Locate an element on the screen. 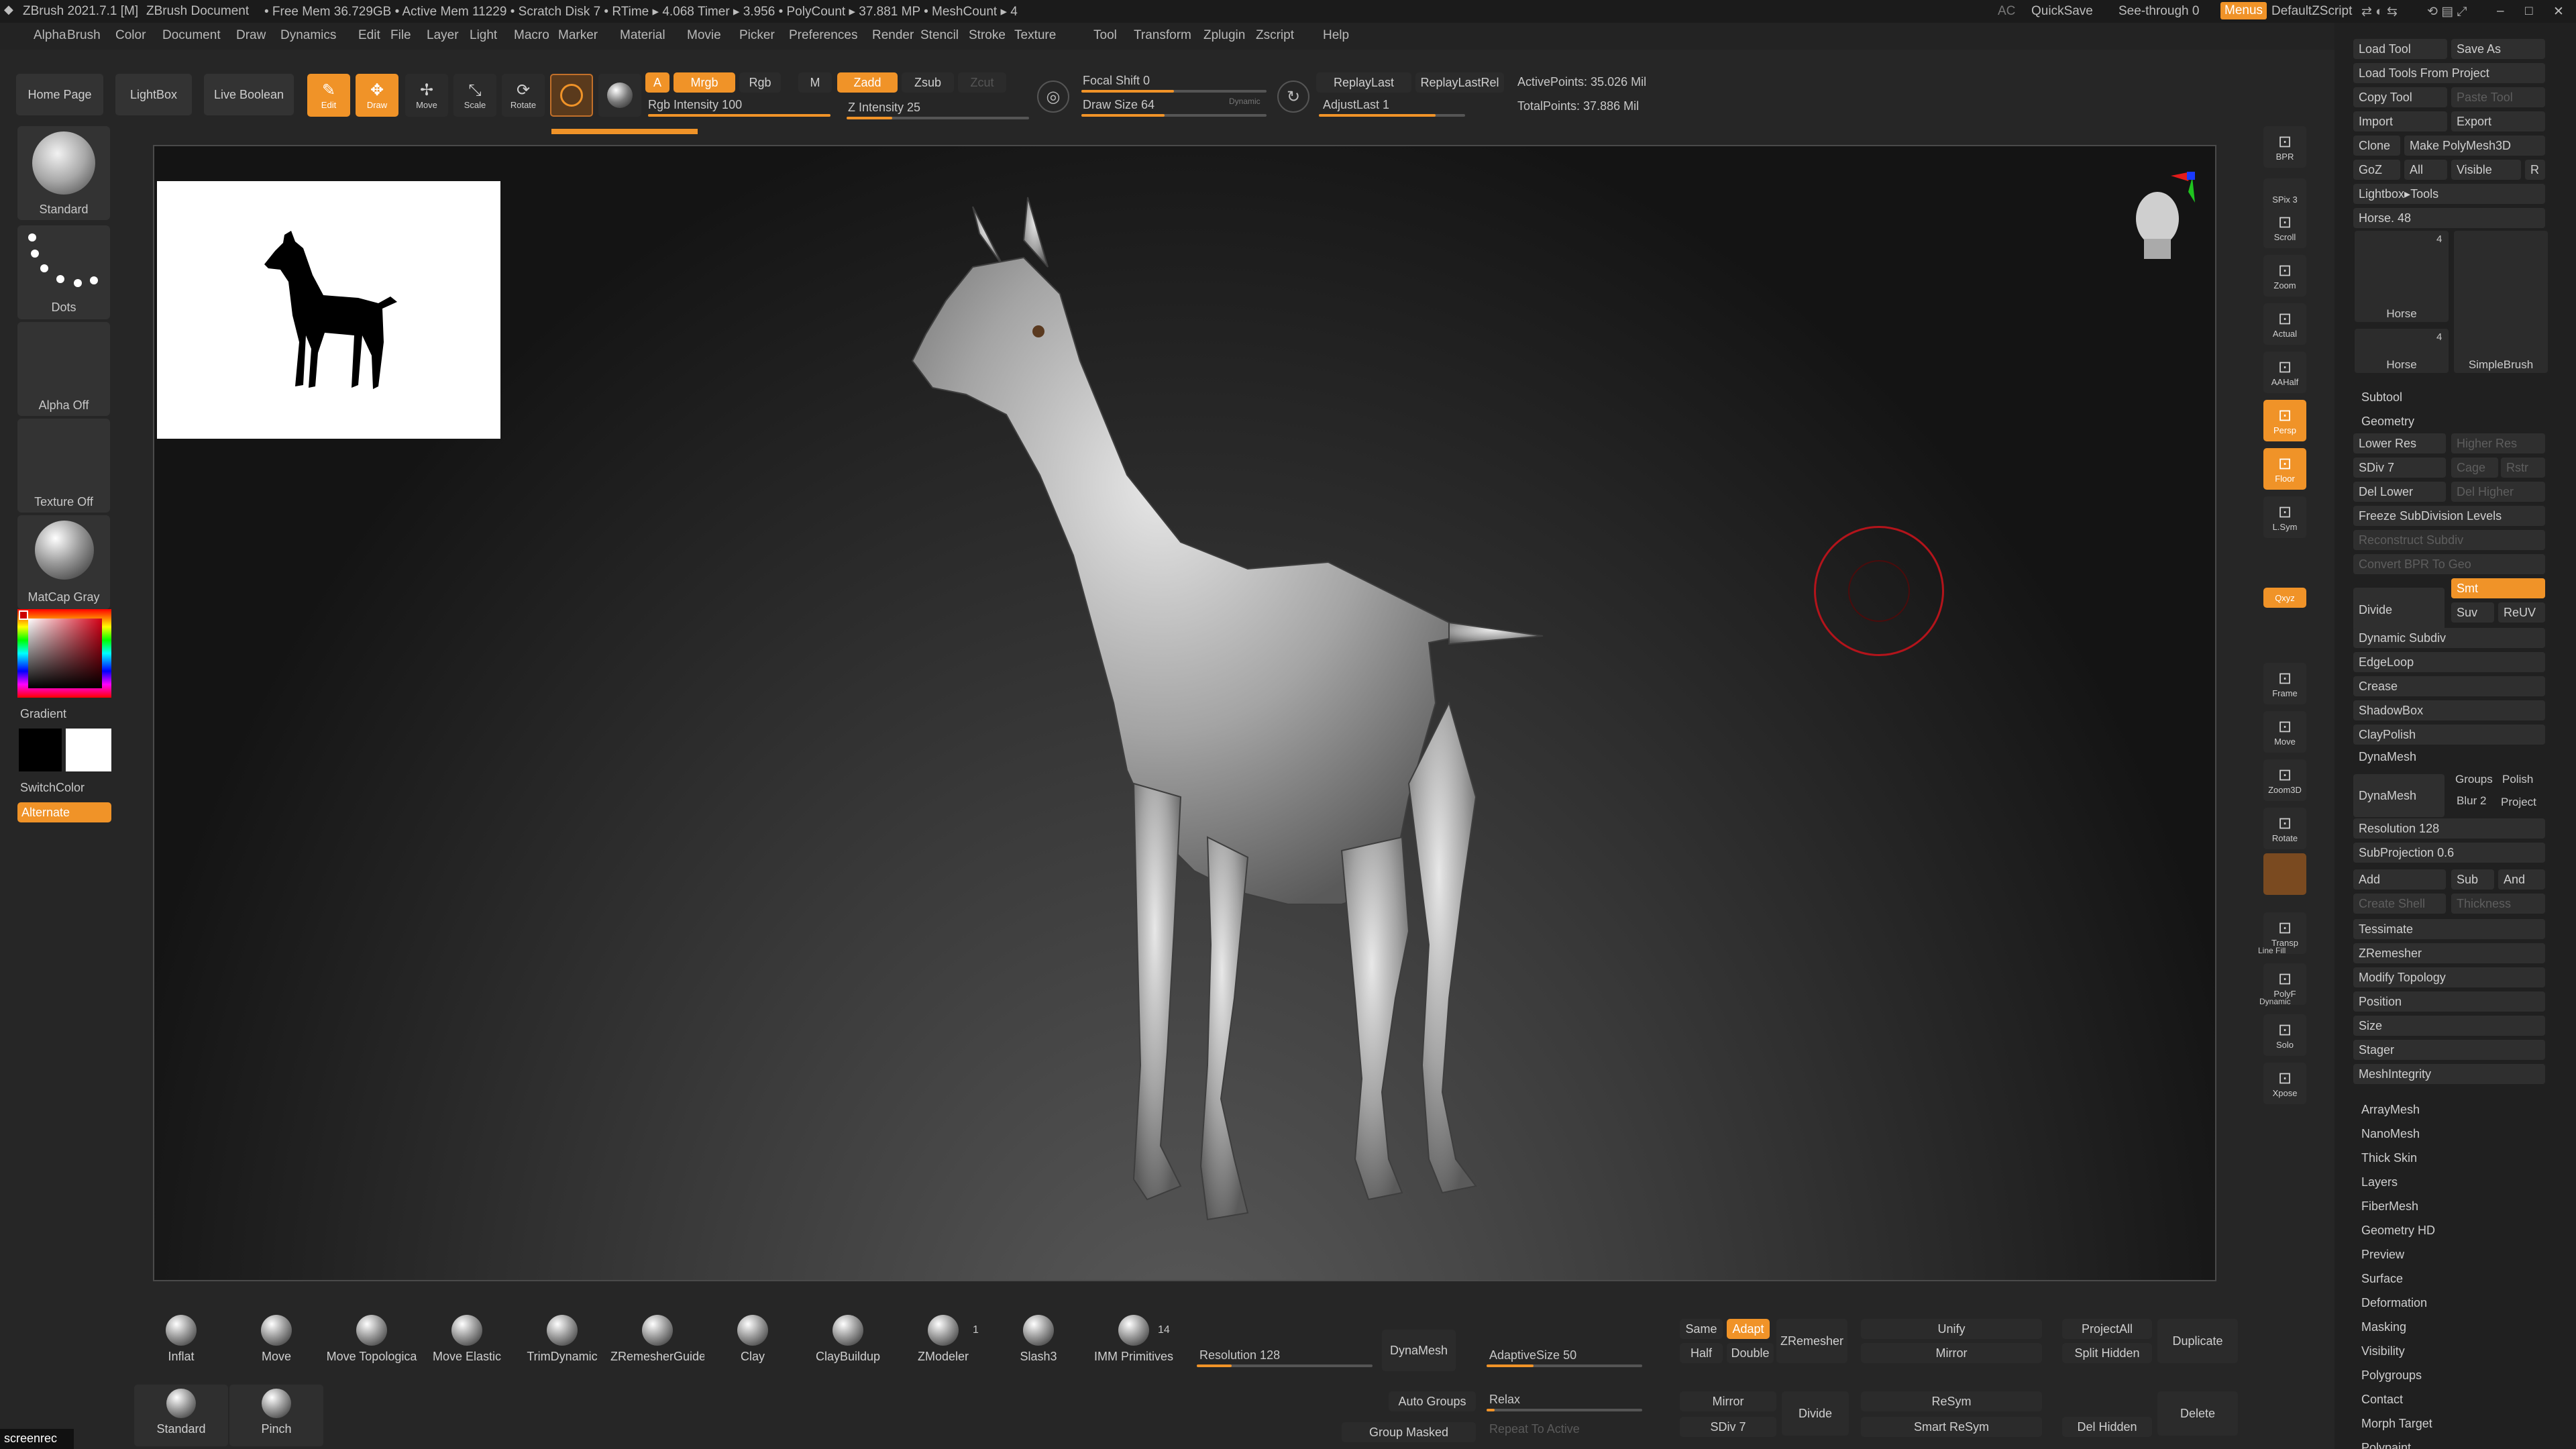  focal-shift-track is located at coordinates (1174, 91).